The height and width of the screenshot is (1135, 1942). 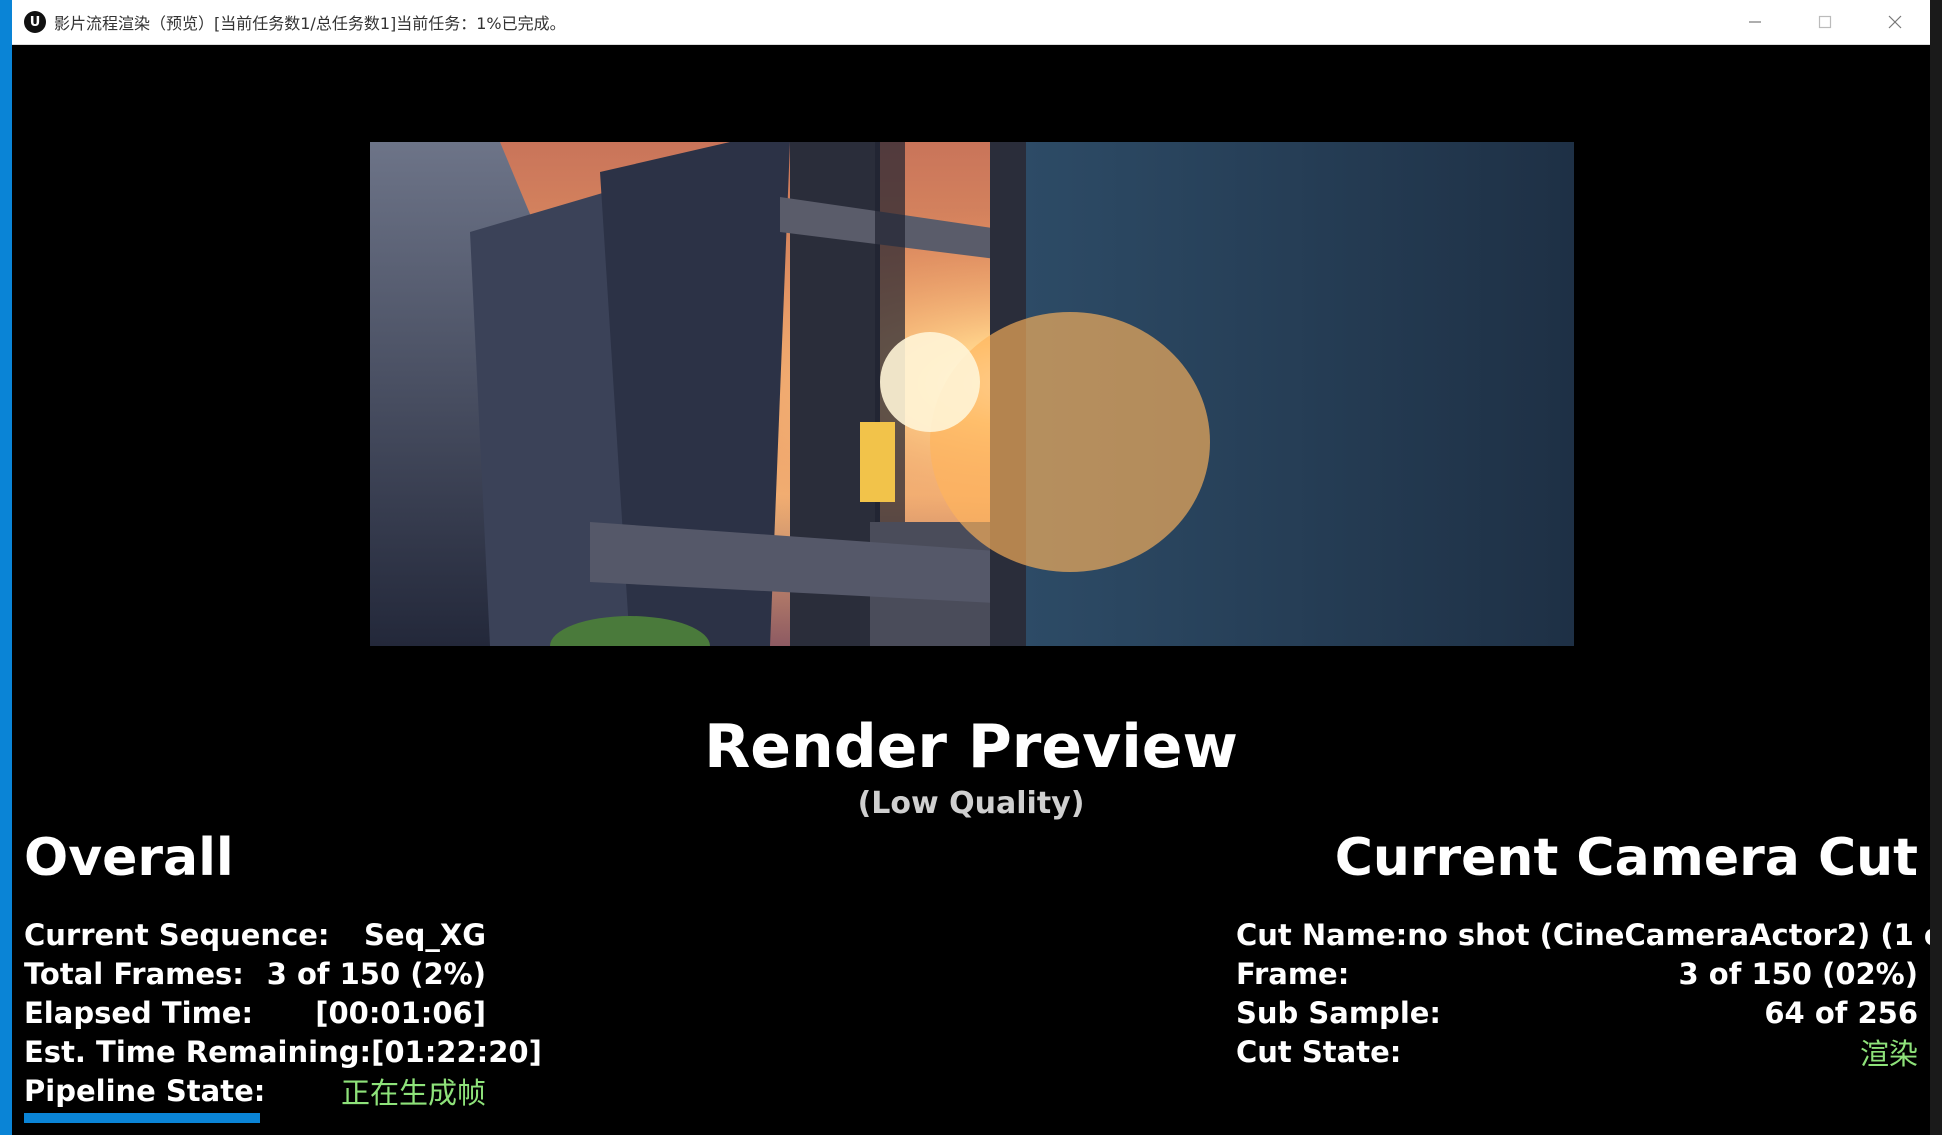 I want to click on overall-row: Elapsed Time: [00:01:06], so click(x=255, y=1012).